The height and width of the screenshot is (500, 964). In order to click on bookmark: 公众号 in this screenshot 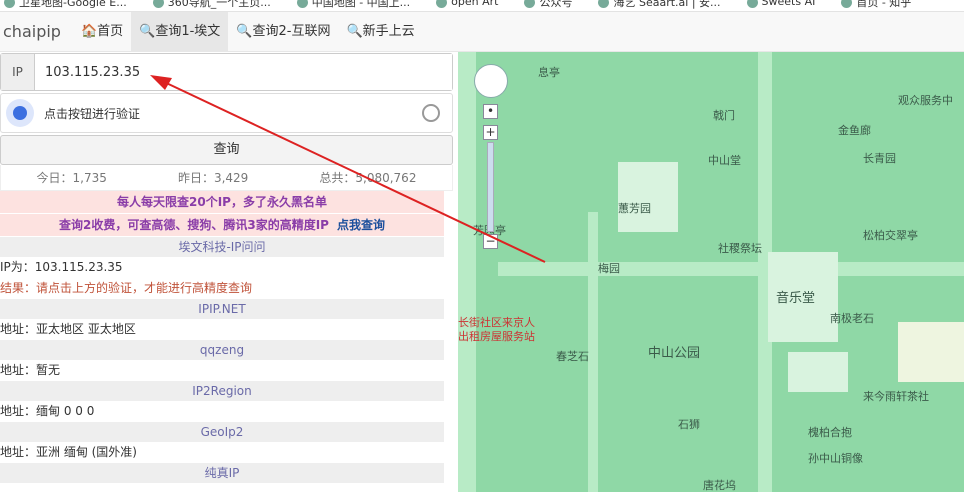, I will do `click(548, 5)`.